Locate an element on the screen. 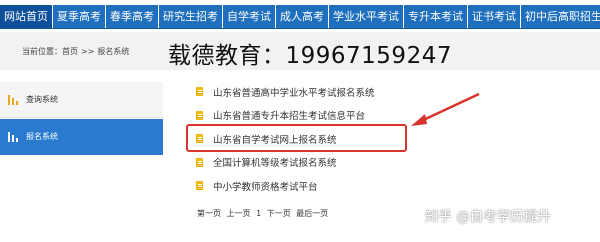  list-item: 中小学教师资格考试平台 is located at coordinates (285, 186).